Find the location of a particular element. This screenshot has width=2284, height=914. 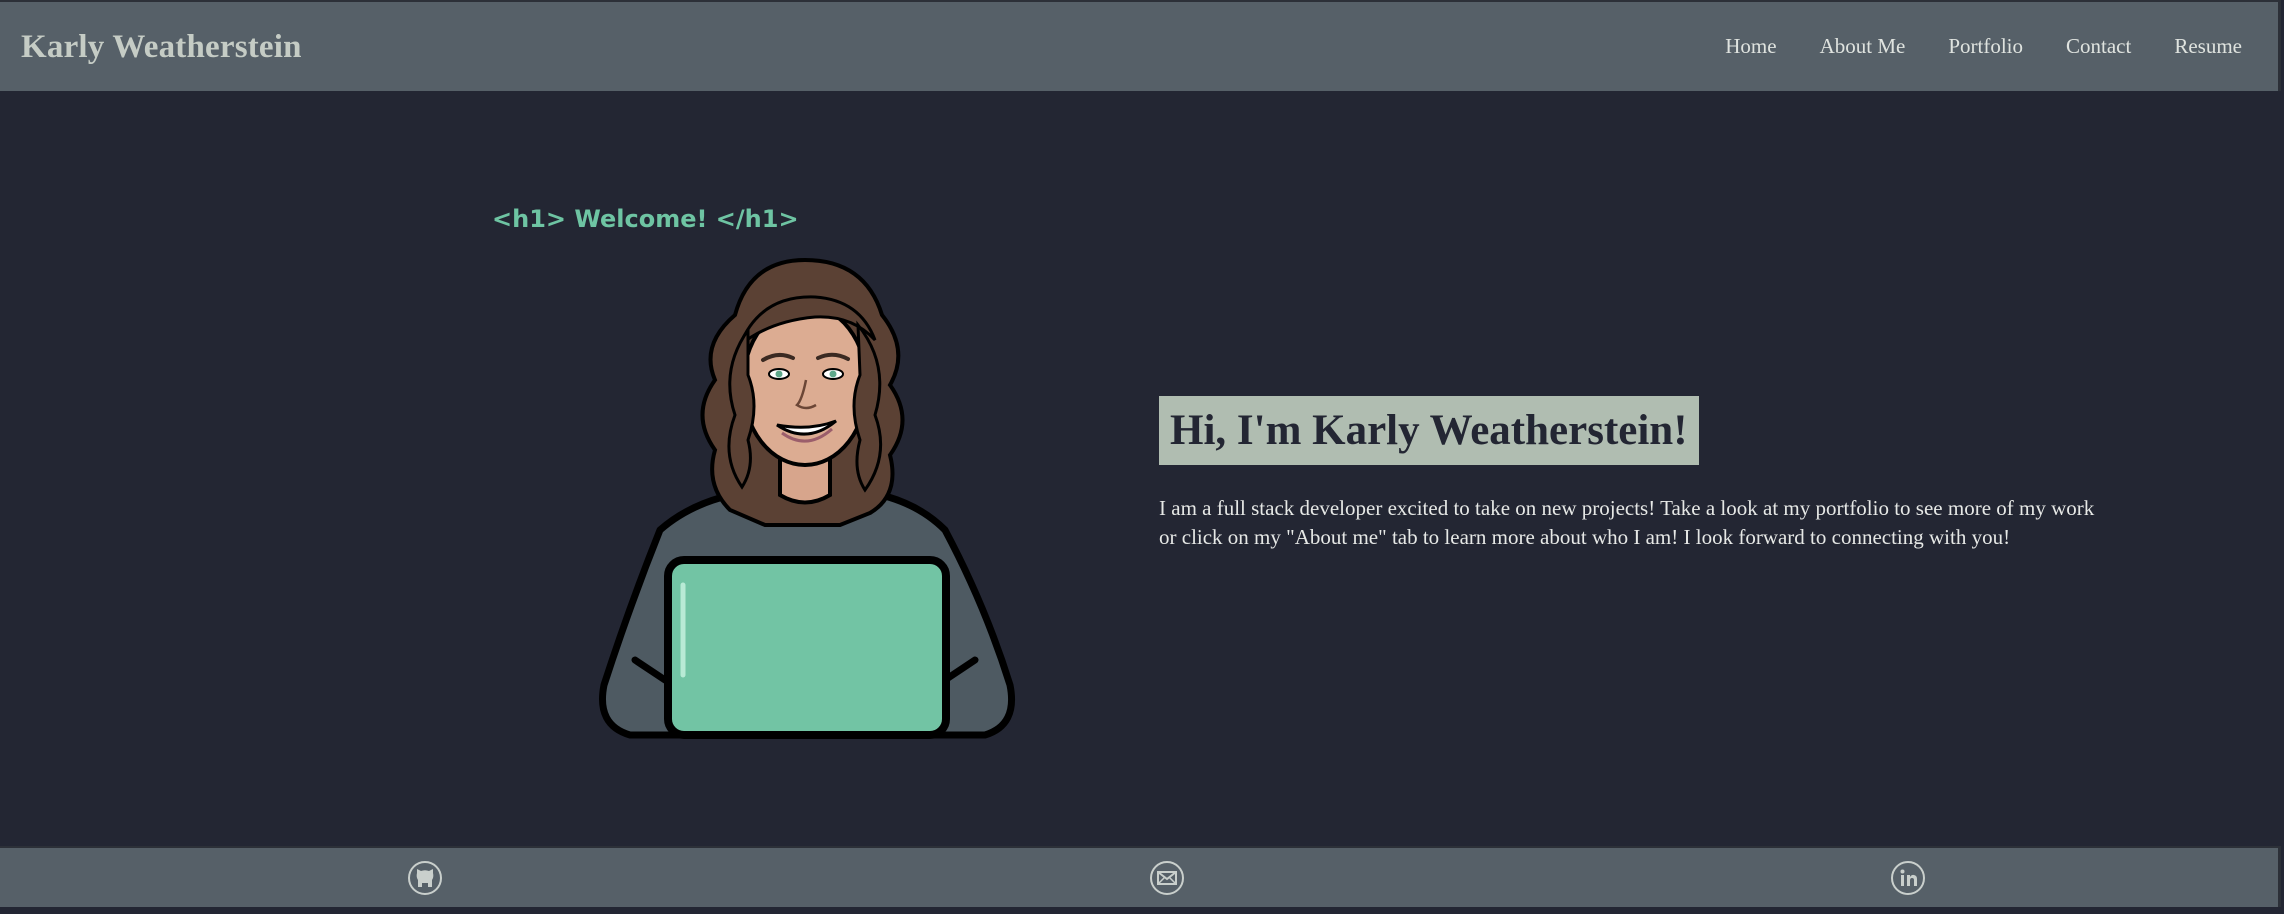

bottom-strip is located at coordinates (1142, 910).